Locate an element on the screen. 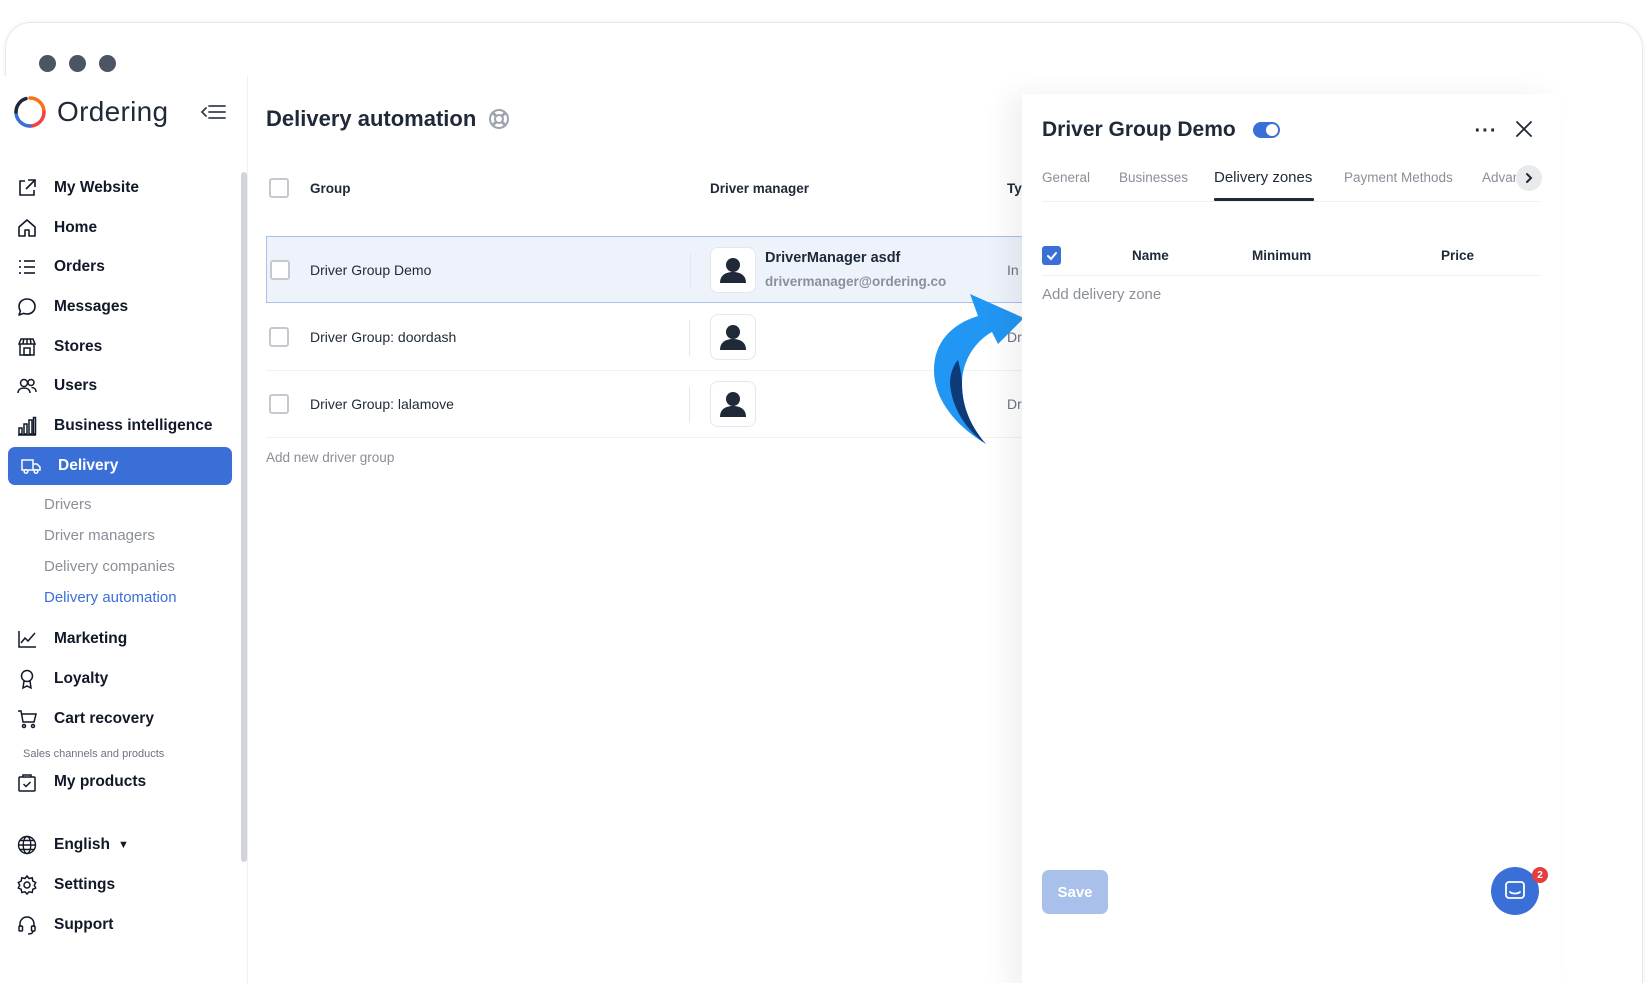 This screenshot has width=1648, height=983. manager-name: DriverManager asdf is located at coordinates (833, 258).